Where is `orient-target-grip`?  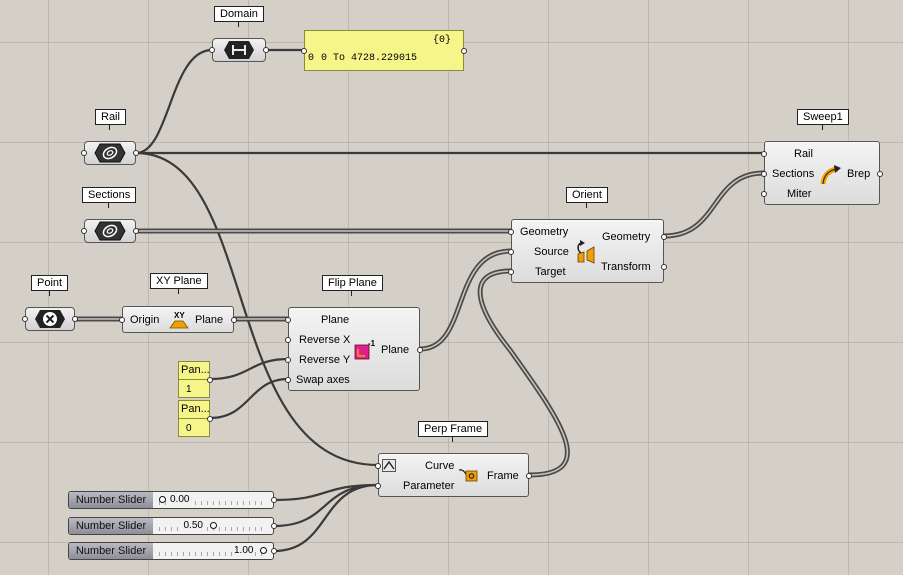 orient-target-grip is located at coordinates (511, 272).